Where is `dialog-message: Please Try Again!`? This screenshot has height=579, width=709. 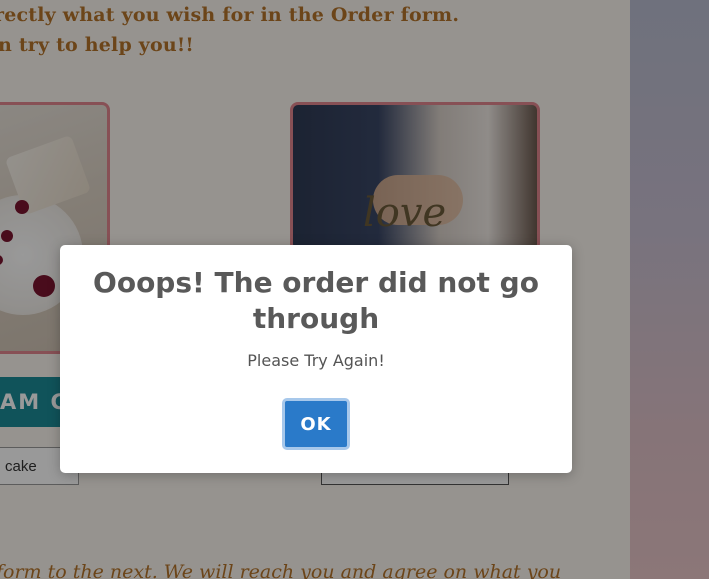 dialog-message: Please Try Again! is located at coordinates (316, 360).